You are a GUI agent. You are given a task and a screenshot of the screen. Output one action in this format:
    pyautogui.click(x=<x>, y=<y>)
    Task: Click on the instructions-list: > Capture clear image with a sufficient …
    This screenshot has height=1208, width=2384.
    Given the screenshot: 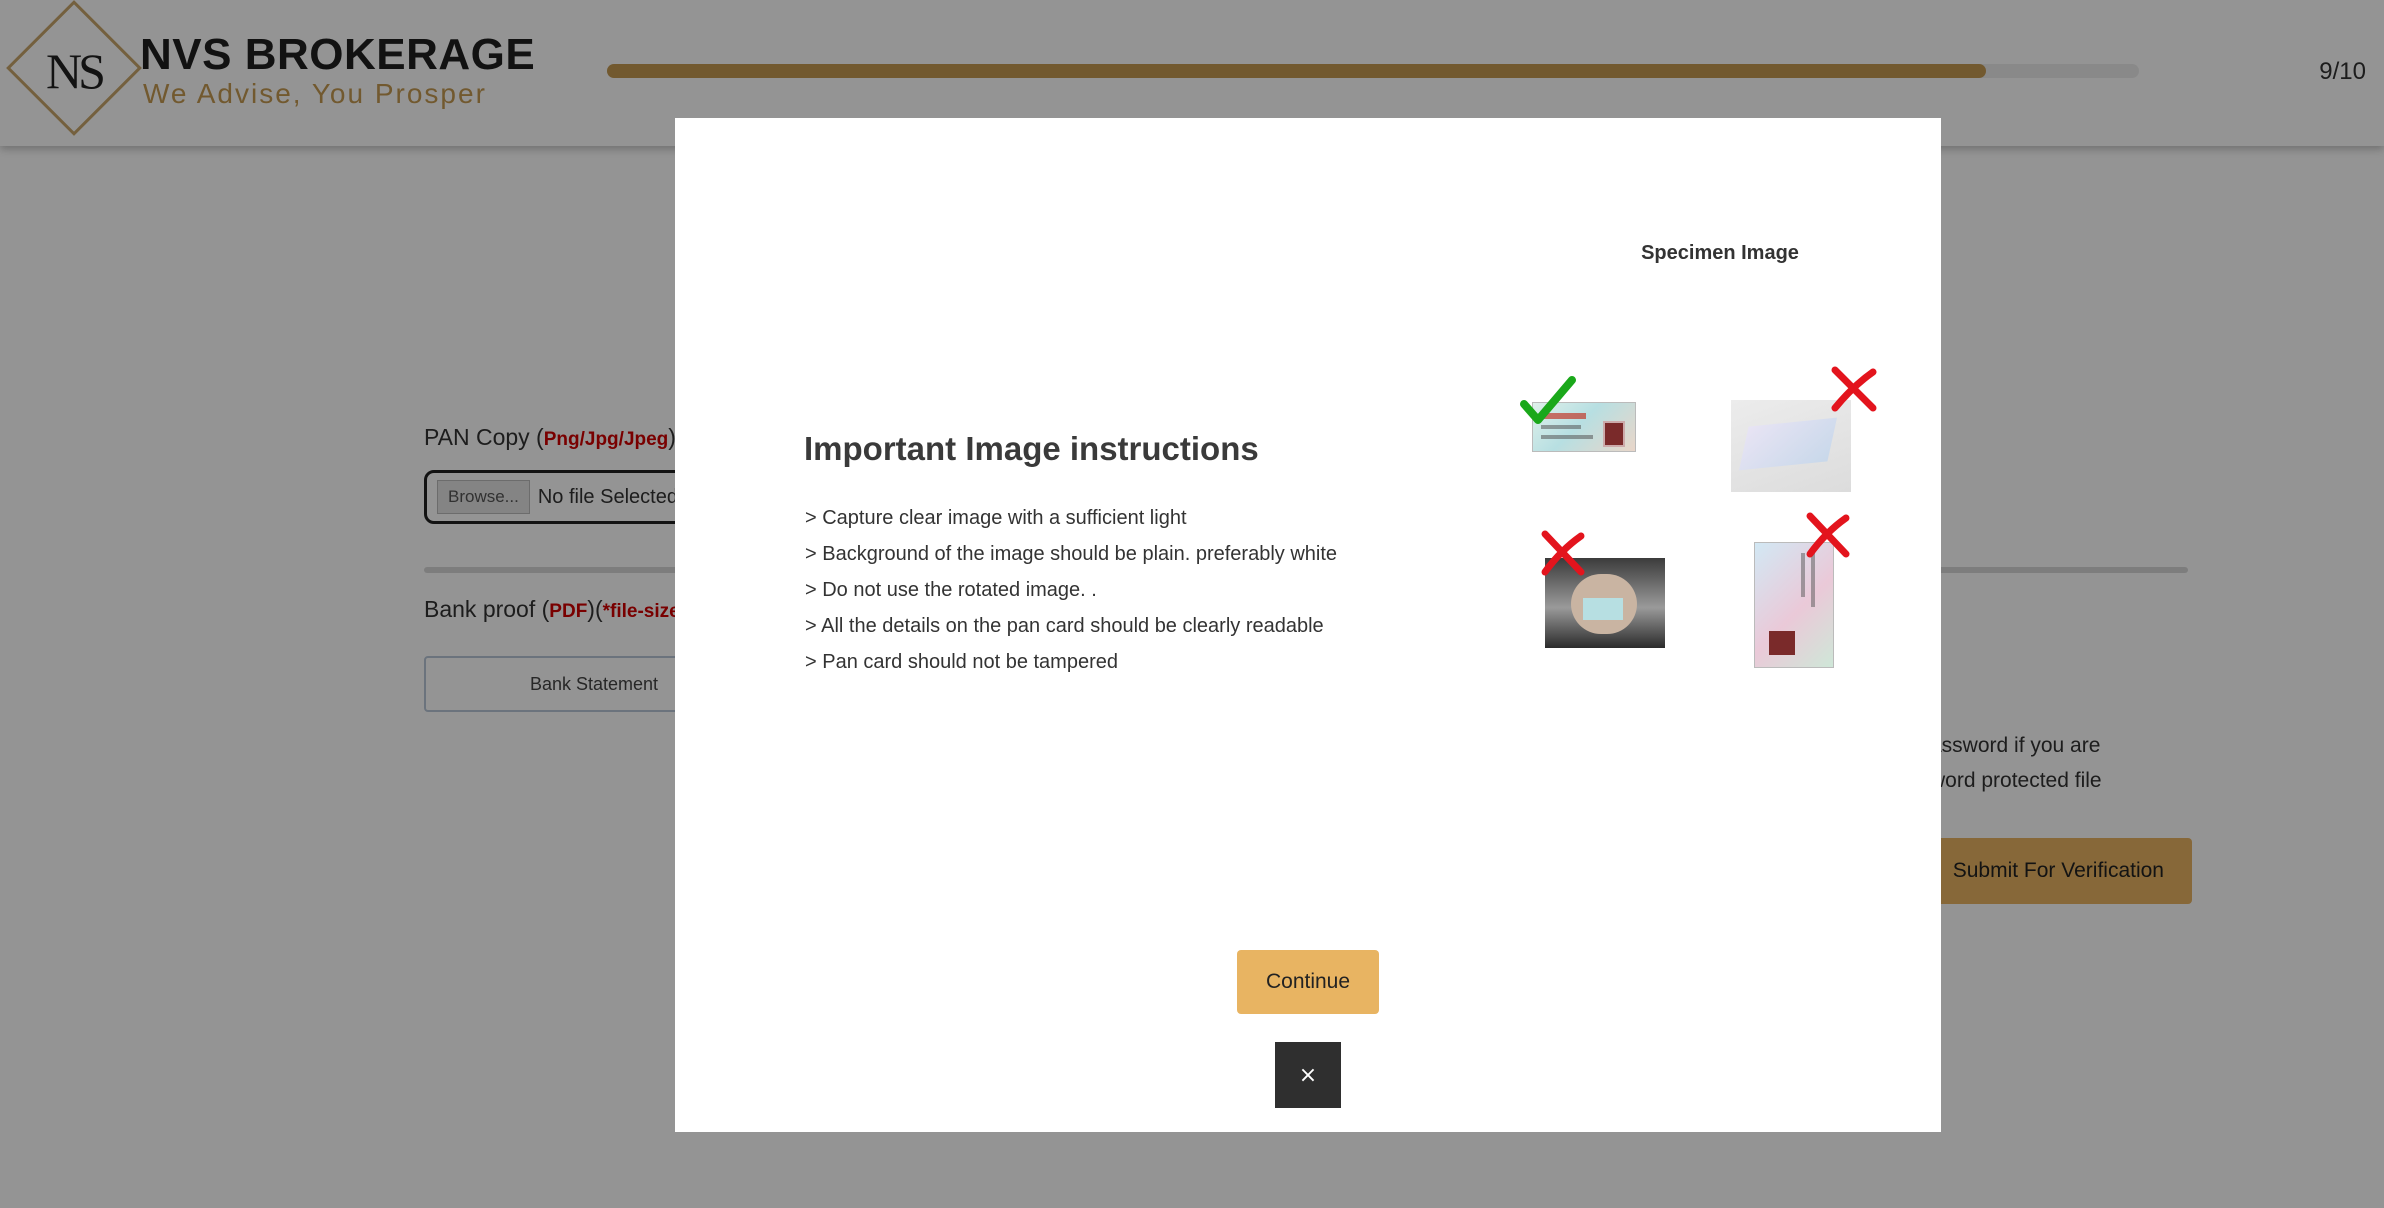 What is the action you would take?
    pyautogui.click(x=1071, y=590)
    